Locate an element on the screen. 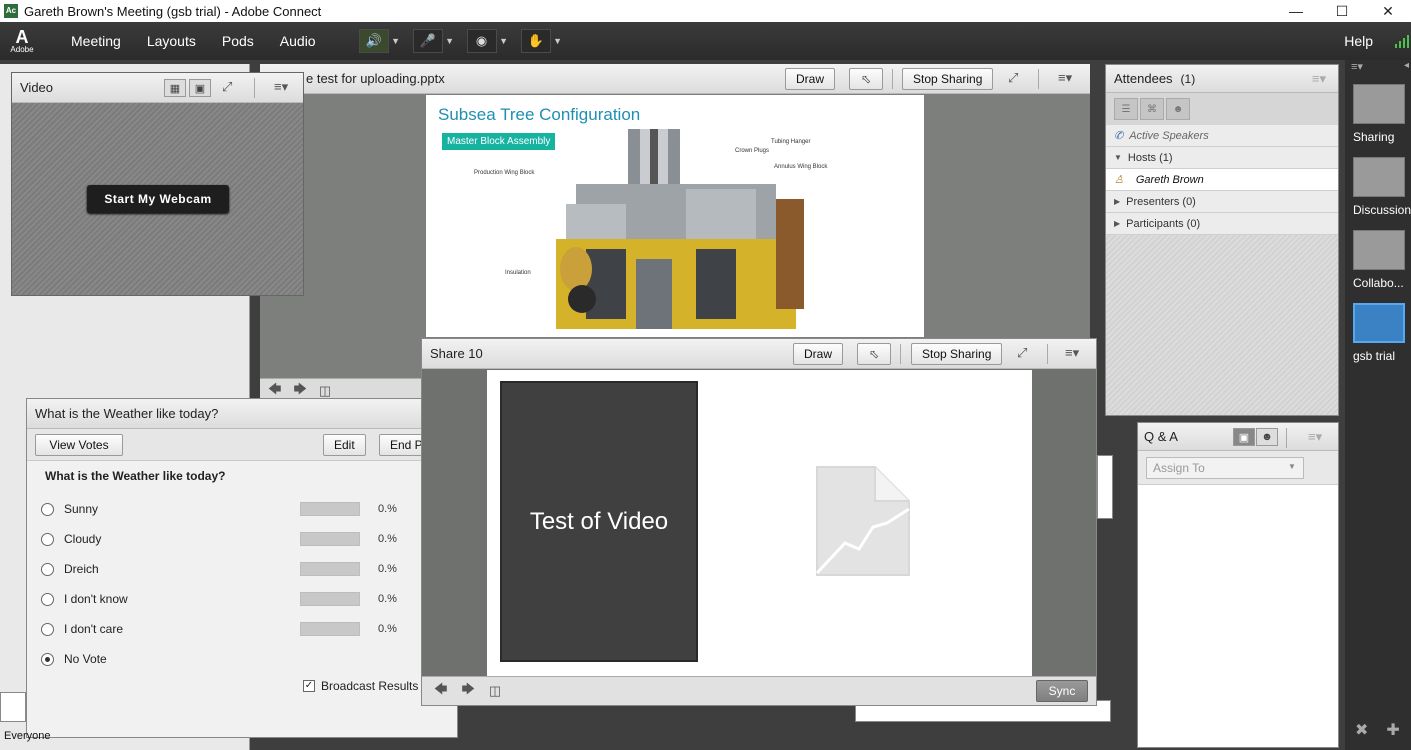 Image resolution: width=1411 pixels, height=750 pixels. missing-document-icon is located at coordinates (862, 521).